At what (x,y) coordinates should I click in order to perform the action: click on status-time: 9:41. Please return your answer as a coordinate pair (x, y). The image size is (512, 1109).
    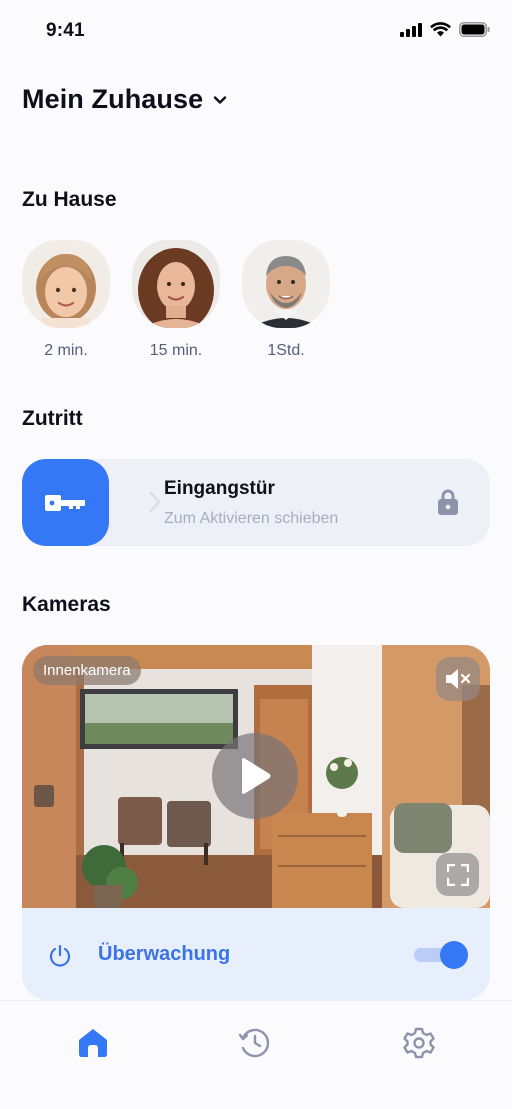
    Looking at the image, I should click on (65, 30).